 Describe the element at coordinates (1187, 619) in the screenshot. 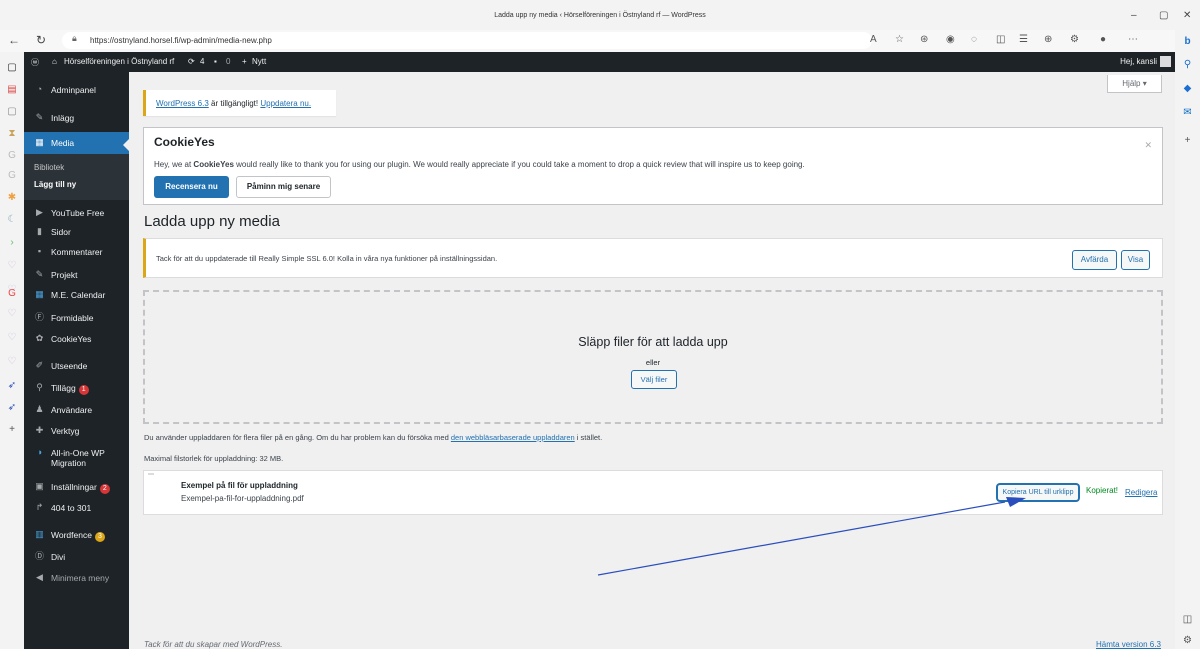

I see `sidebar-layout-icon: ◫` at that location.